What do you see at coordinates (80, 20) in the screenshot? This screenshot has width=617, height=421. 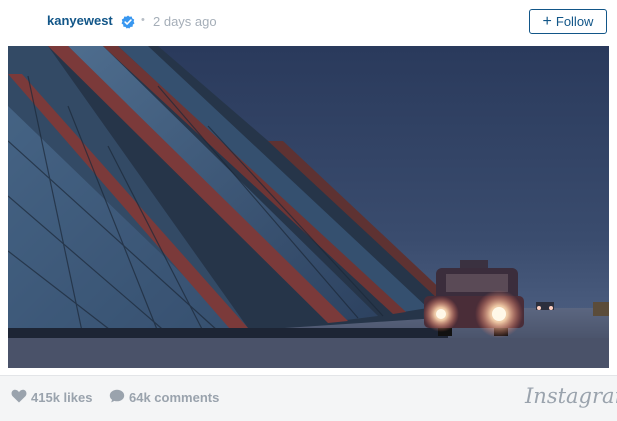 I see `username-link: kanyewest` at bounding box center [80, 20].